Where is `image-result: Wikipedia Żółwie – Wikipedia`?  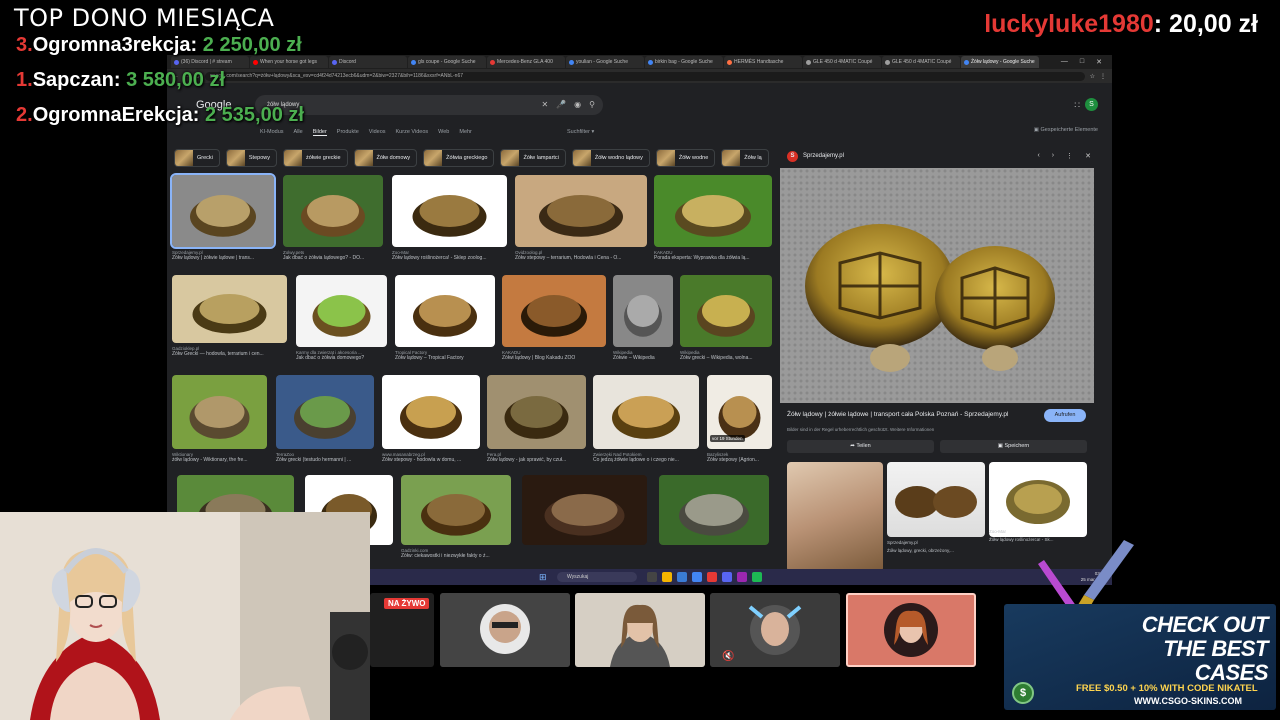
image-result: Wikipedia Żółwie – Wikipedia is located at coordinates (643, 318).